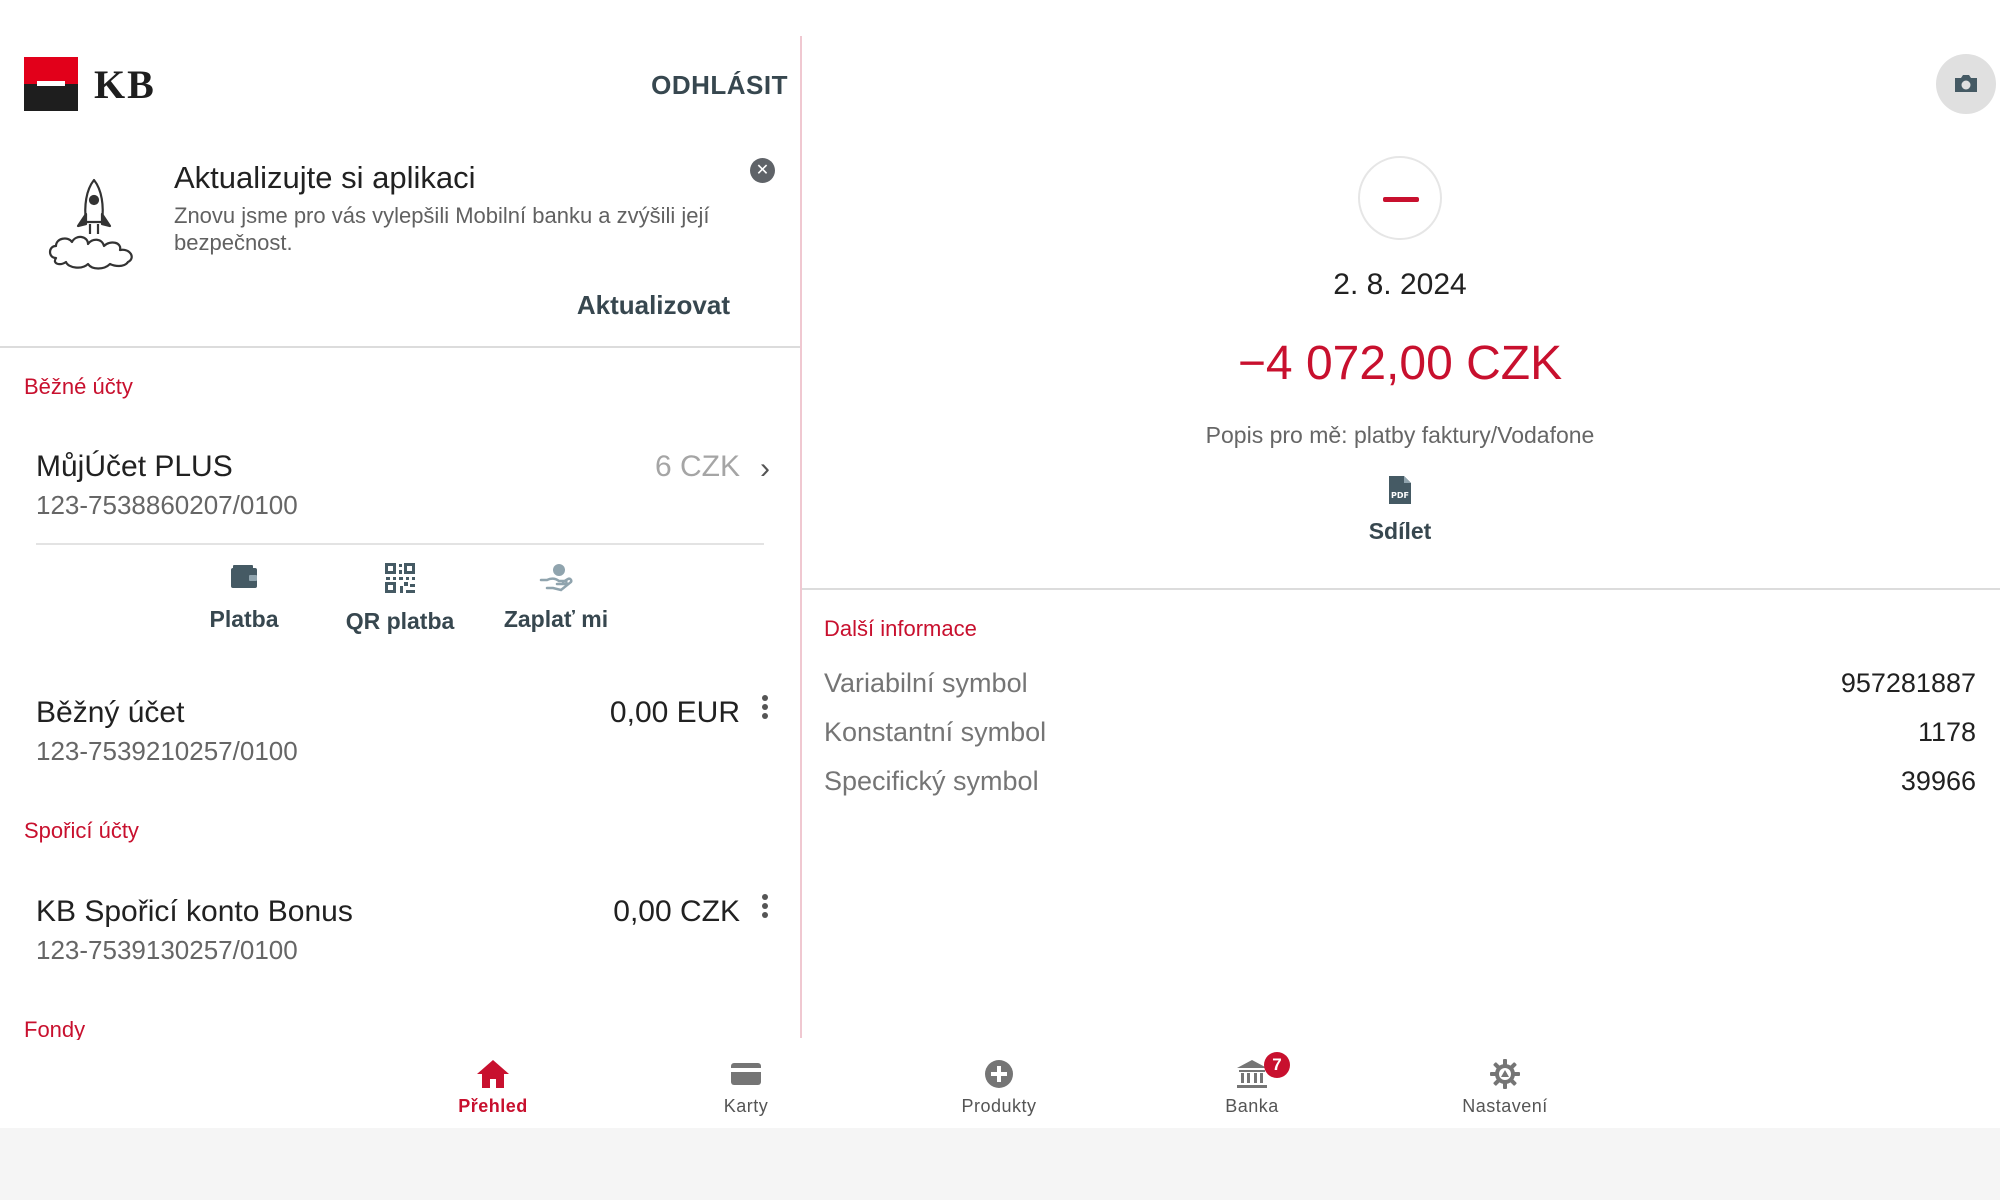 The width and height of the screenshot is (2000, 1200). What do you see at coordinates (493, 1074) in the screenshot?
I see `home-icon` at bounding box center [493, 1074].